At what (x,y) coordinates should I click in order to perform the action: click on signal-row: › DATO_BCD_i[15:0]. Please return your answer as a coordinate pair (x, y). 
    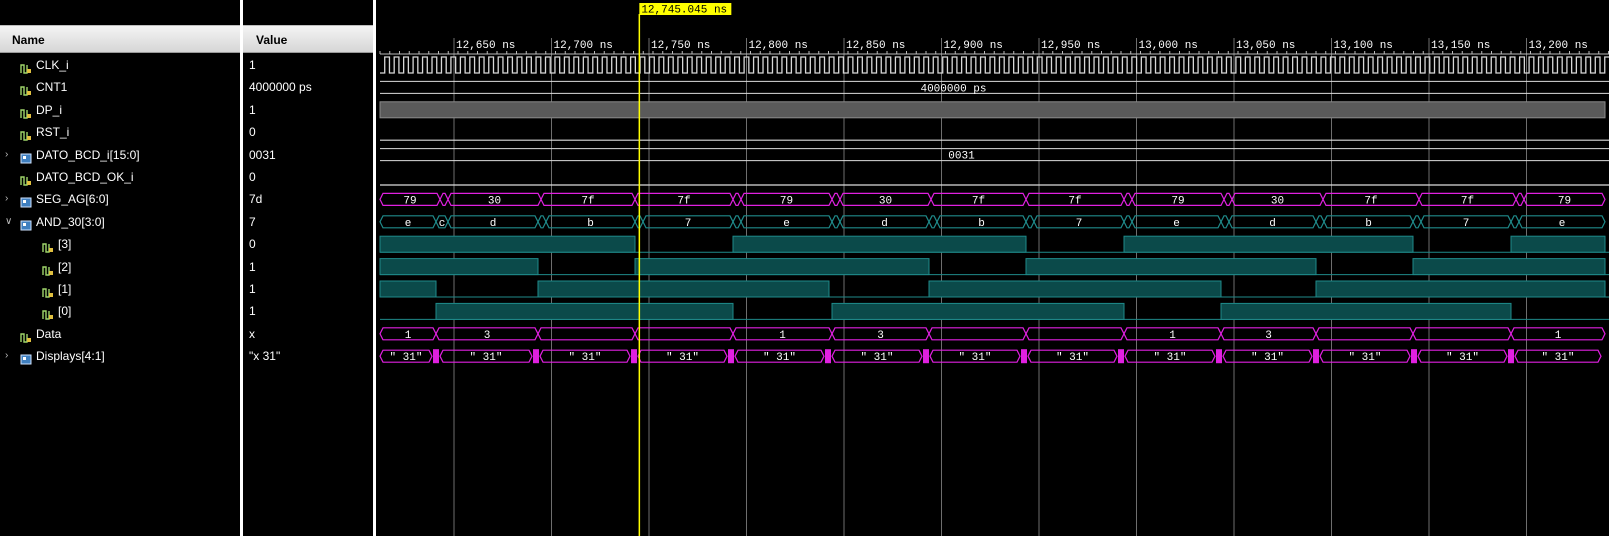
    Looking at the image, I should click on (120, 155).